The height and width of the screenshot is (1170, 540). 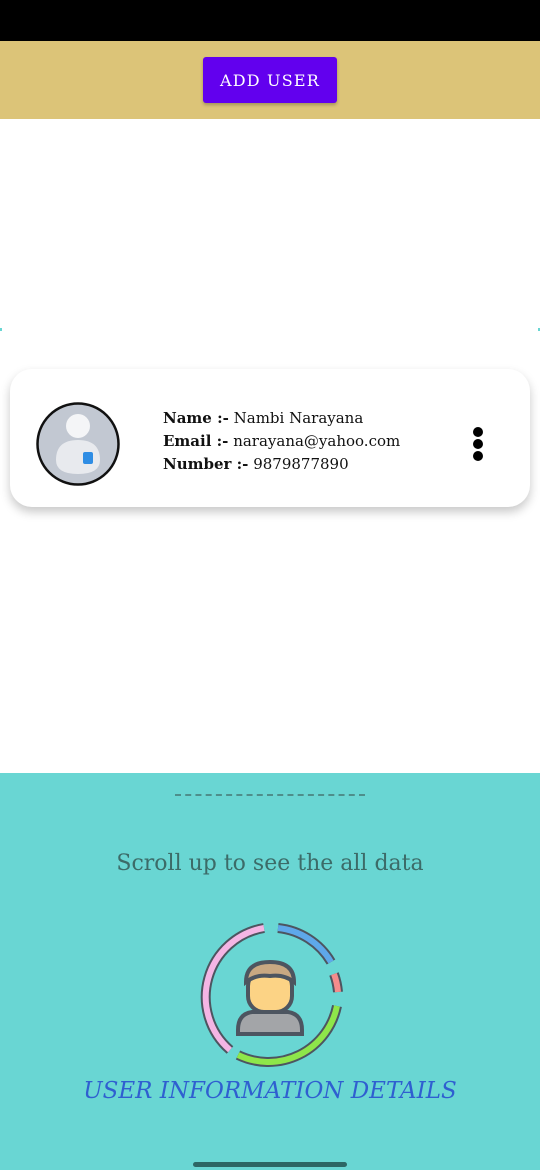 What do you see at coordinates (298, 418) in the screenshot?
I see `name-value: Nambi Narayana` at bounding box center [298, 418].